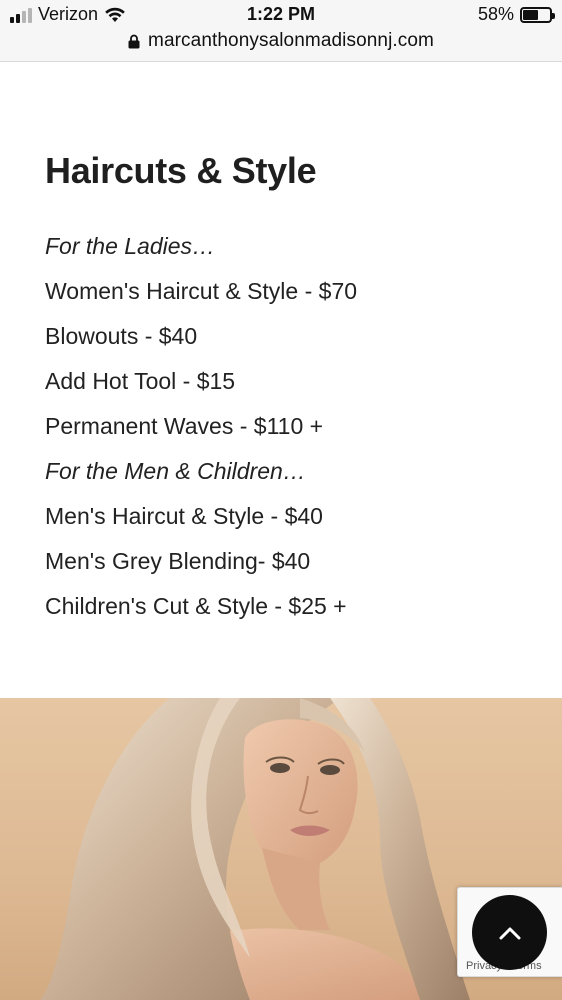 The image size is (562, 1000). I want to click on battery-icon, so click(537, 14).